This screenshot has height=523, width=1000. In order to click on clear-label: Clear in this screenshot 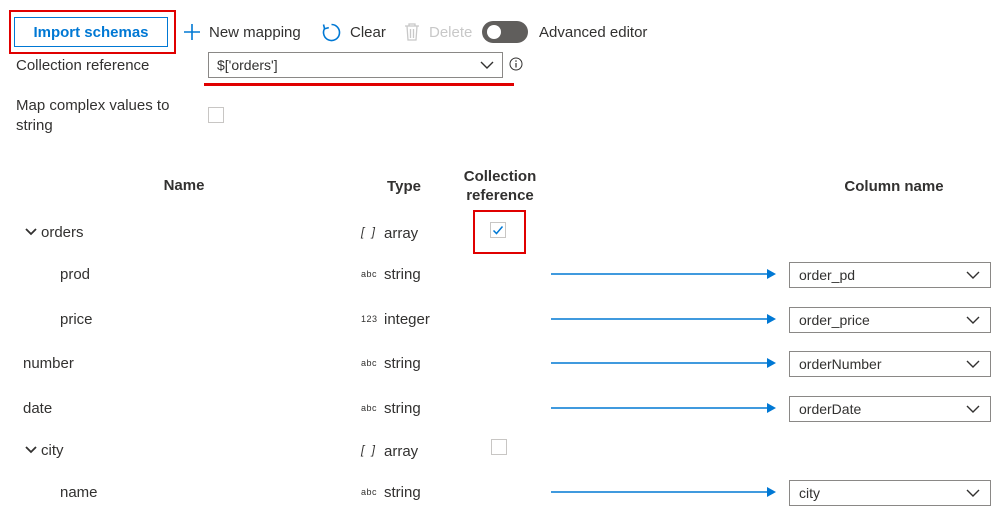, I will do `click(368, 32)`.